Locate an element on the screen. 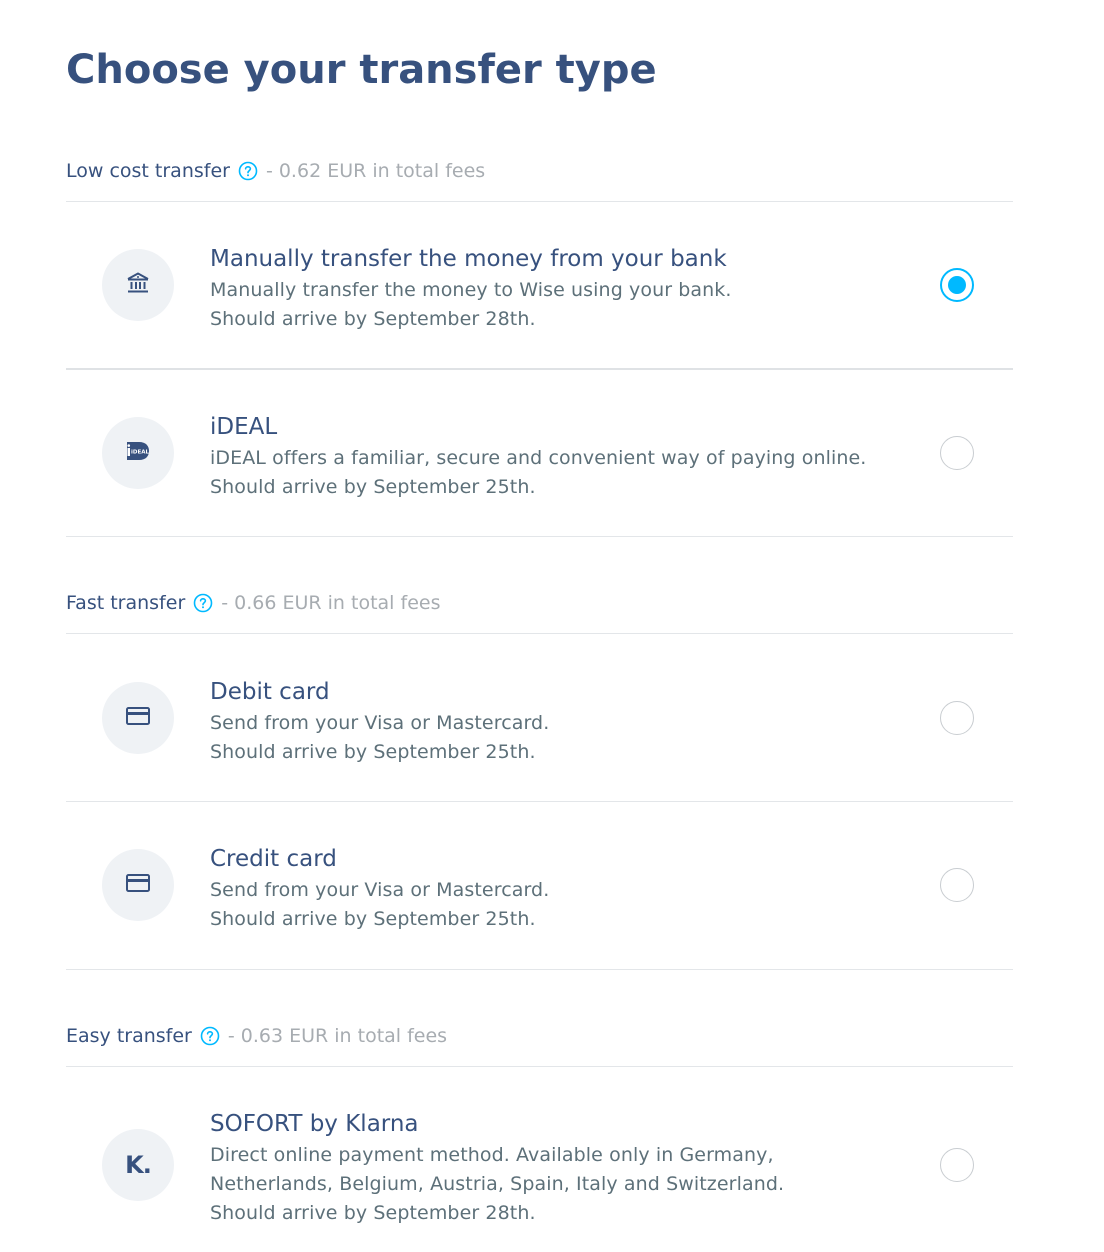 The height and width of the screenshot is (1252, 1104). ideal-icon: iDEAL is located at coordinates (138, 453).